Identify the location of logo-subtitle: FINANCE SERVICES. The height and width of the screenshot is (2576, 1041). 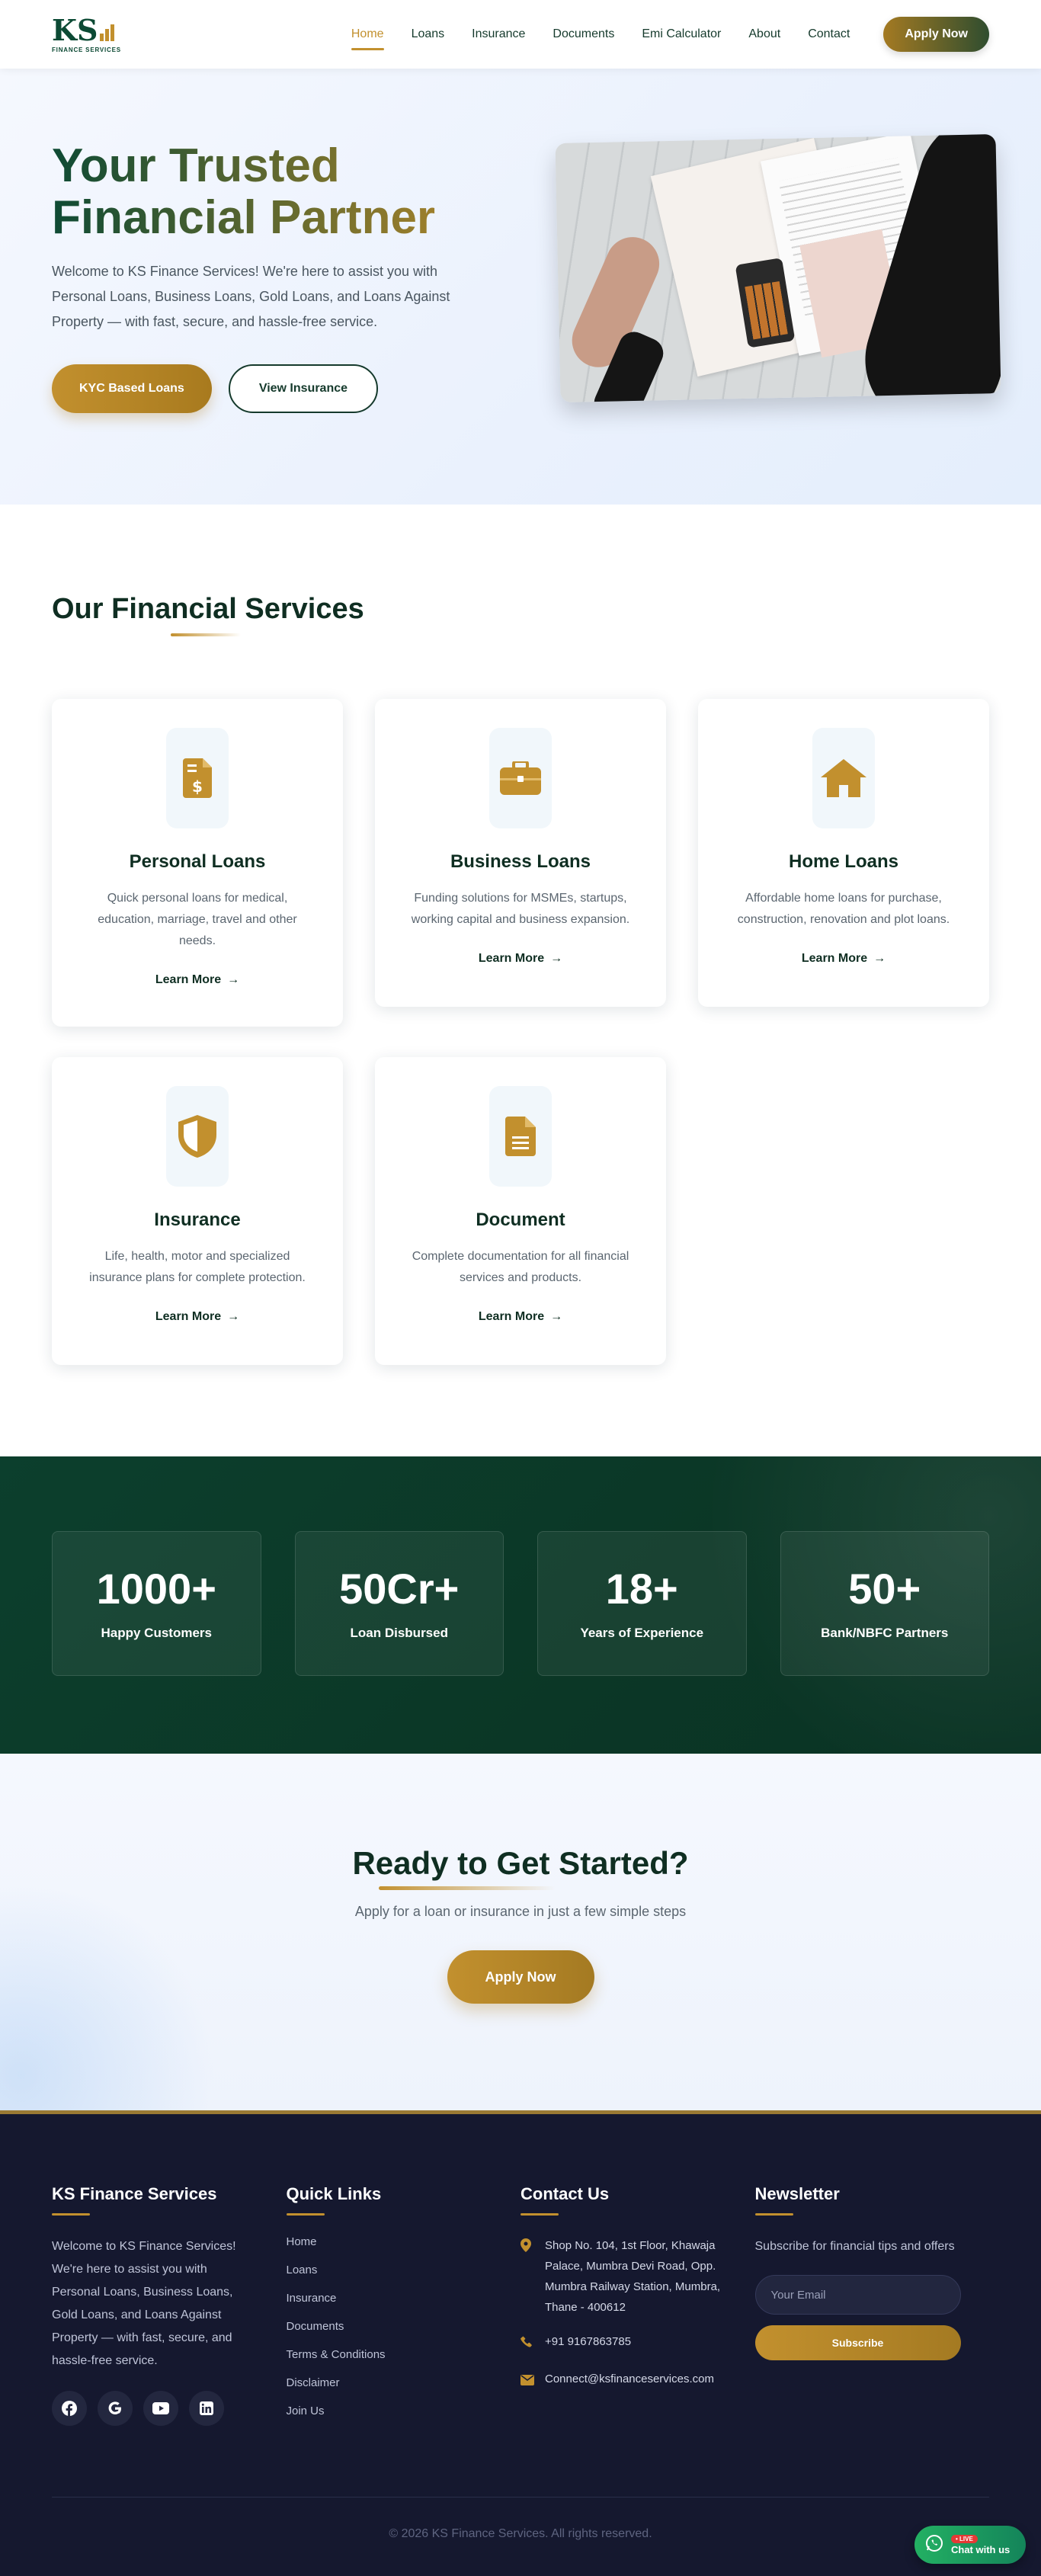
(86, 49).